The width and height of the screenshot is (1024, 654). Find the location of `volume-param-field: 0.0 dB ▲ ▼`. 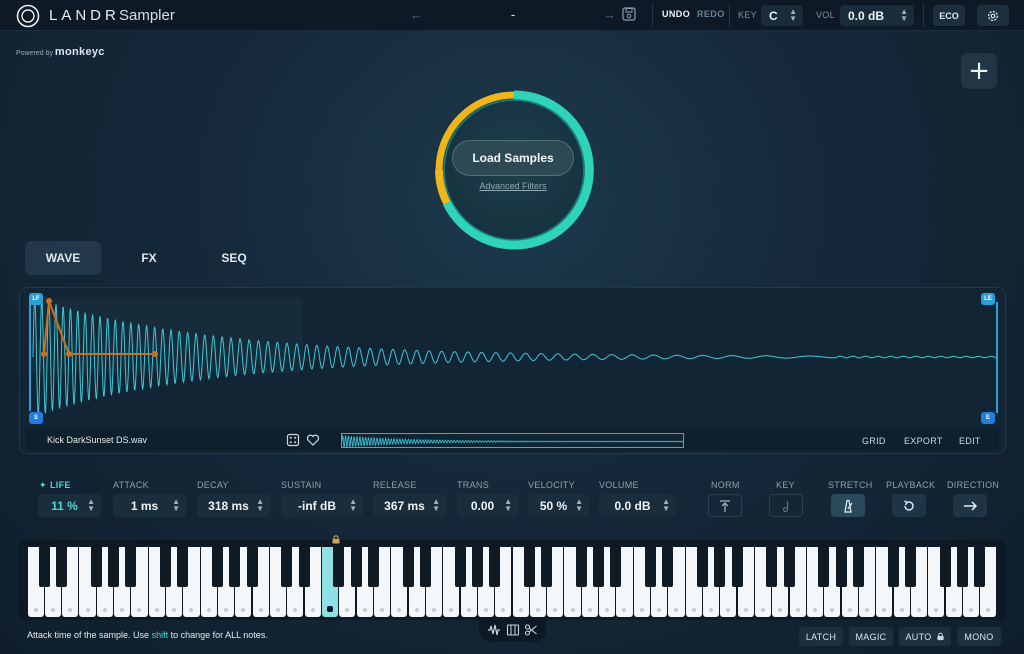

volume-param-field: 0.0 dB ▲ ▼ is located at coordinates (637, 505).